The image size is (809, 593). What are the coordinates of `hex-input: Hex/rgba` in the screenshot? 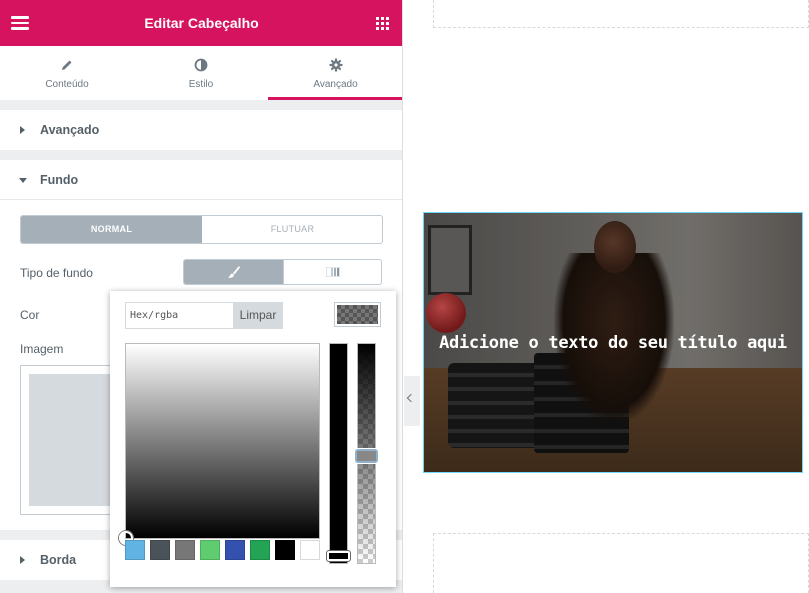 It's located at (179, 315).